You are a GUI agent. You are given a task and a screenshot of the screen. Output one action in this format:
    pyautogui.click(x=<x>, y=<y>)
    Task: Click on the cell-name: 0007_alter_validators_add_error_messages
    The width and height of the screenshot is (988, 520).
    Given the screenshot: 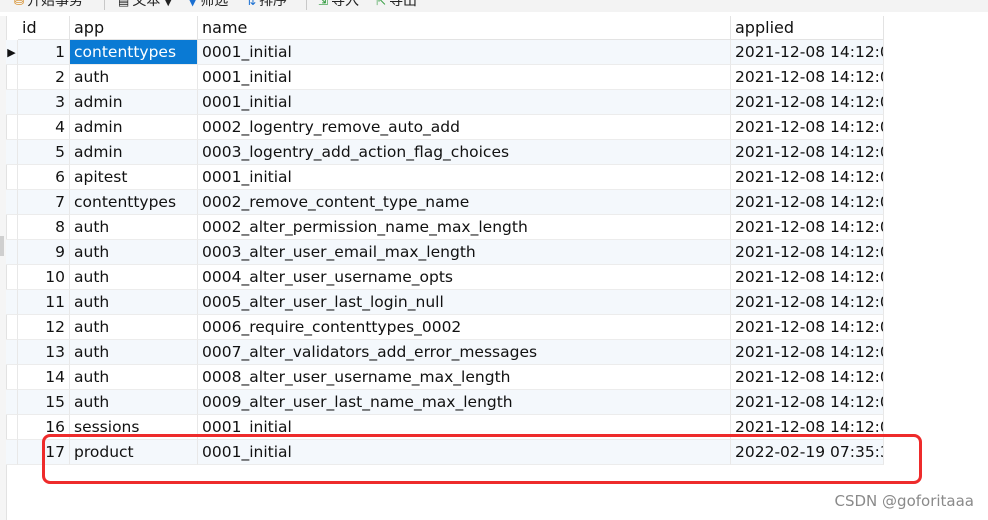 What is the action you would take?
    pyautogui.click(x=464, y=352)
    